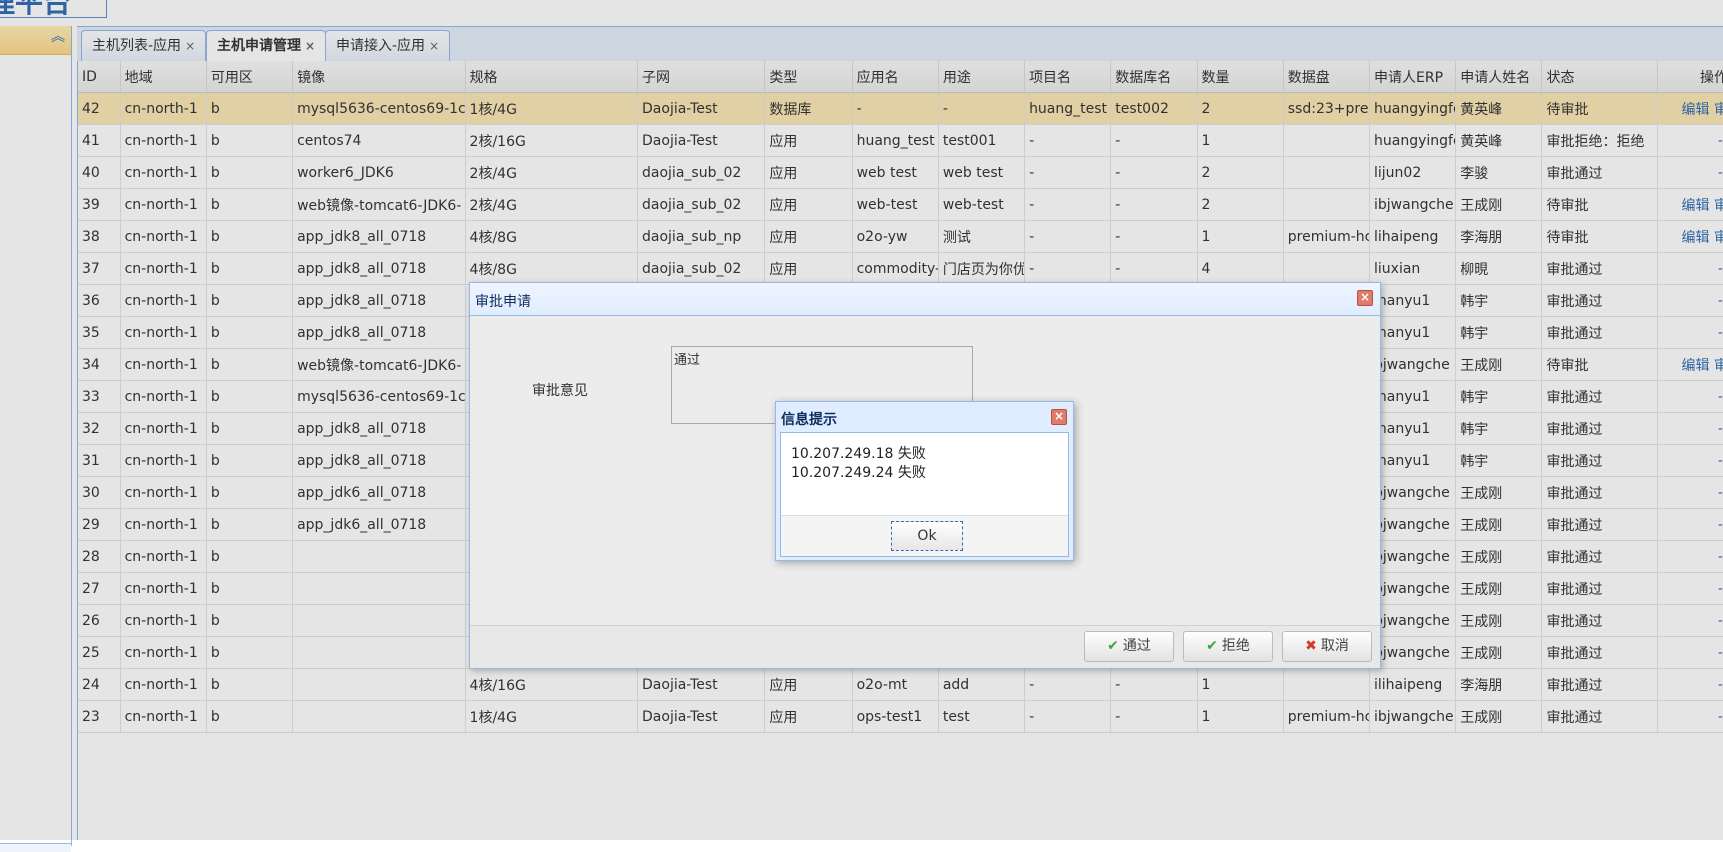 This screenshot has width=1723, height=852. I want to click on dialog-header: 审批申请 ×, so click(925, 299).